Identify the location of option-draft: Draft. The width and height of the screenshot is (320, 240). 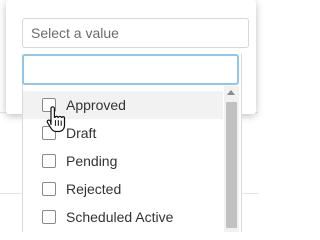
(123, 133).